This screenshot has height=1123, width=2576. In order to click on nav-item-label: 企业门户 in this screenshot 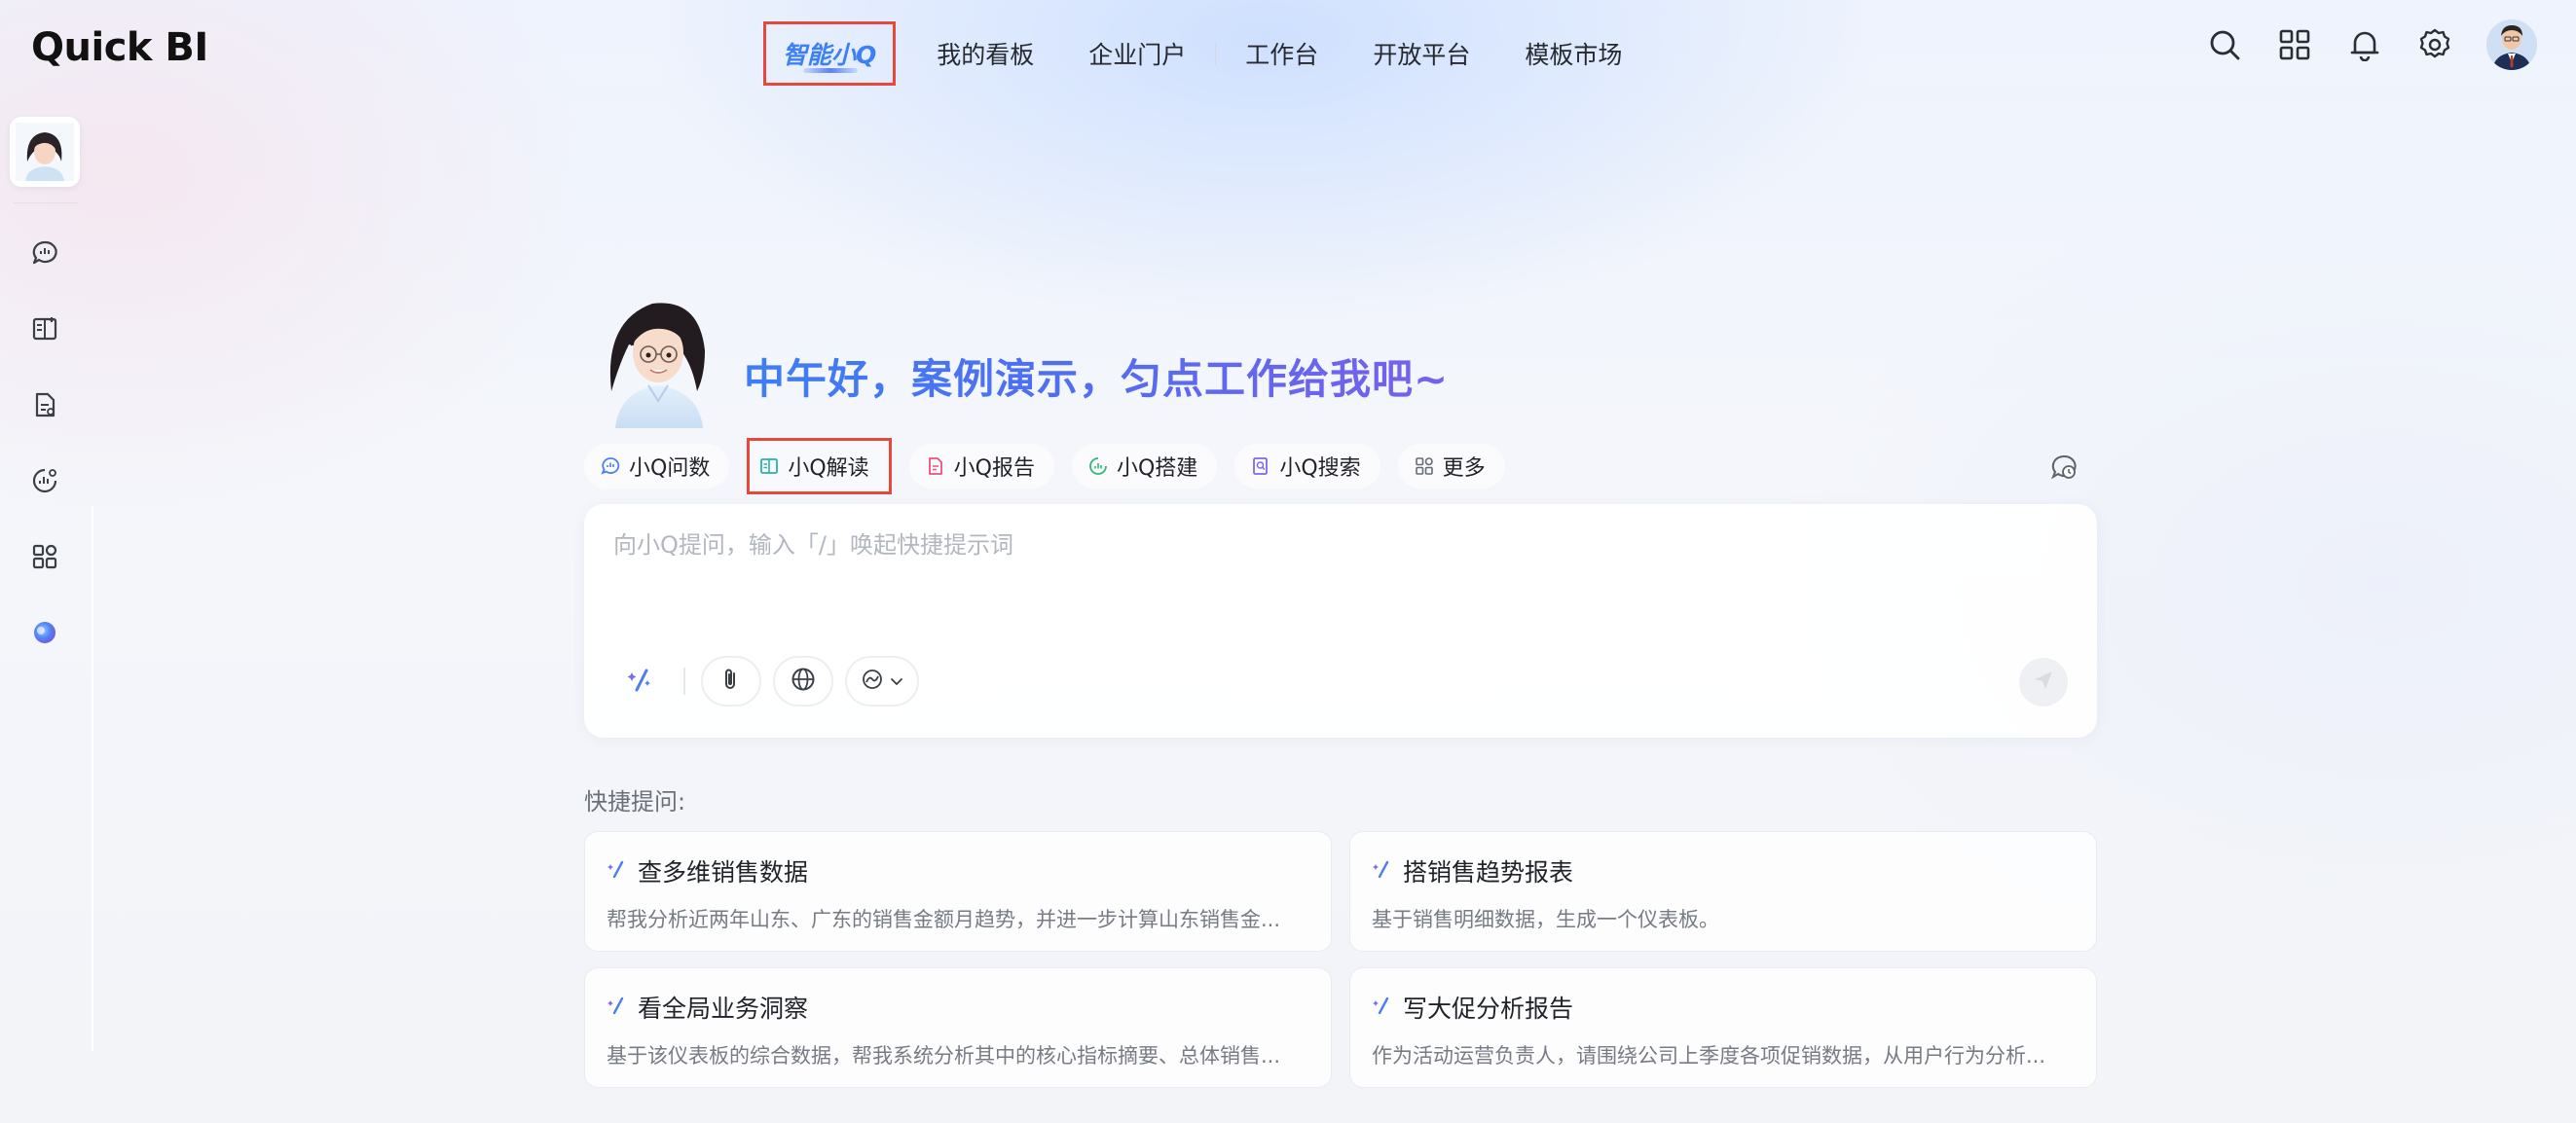, I will do `click(1137, 55)`.